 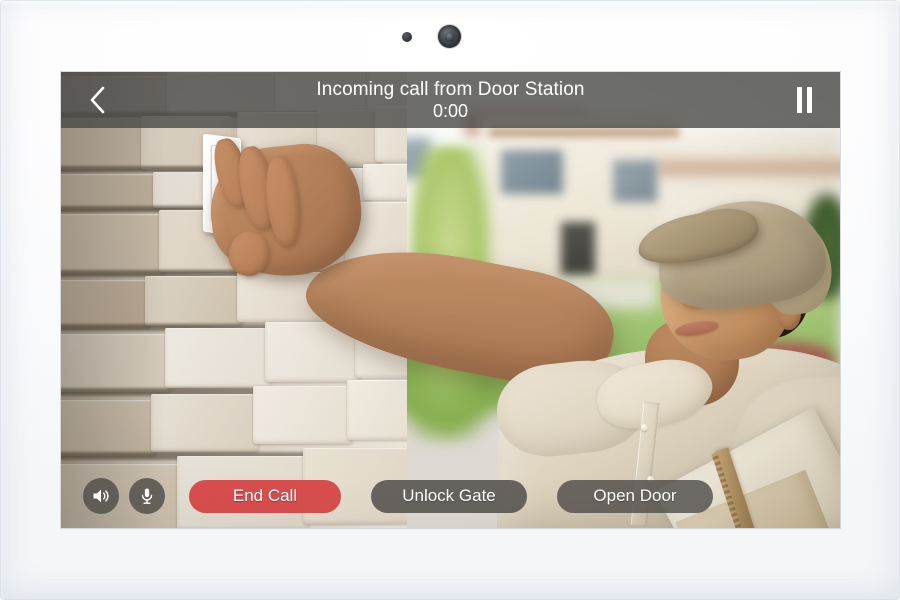 I want to click on call-info: Incoming call from Door Station 0:00, so click(x=450, y=99).